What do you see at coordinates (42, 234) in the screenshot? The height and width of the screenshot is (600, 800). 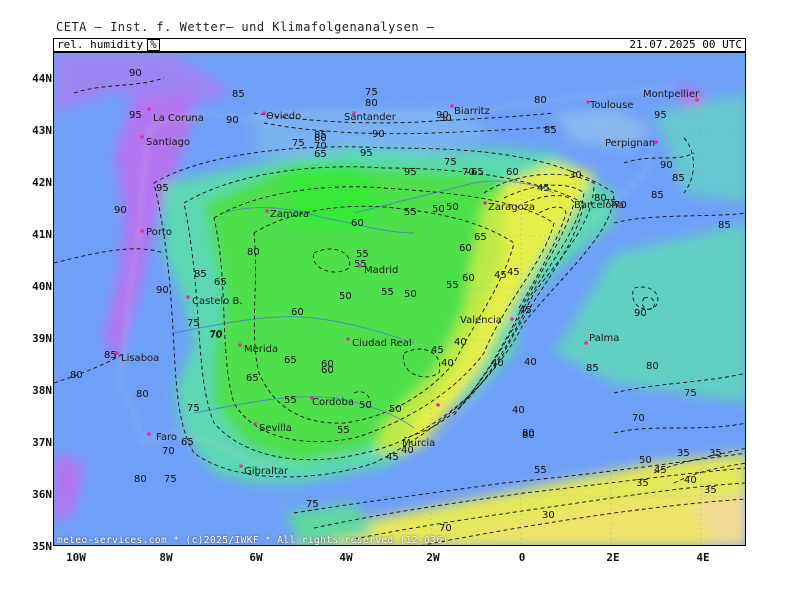 I see `lat-label: 41N` at bounding box center [42, 234].